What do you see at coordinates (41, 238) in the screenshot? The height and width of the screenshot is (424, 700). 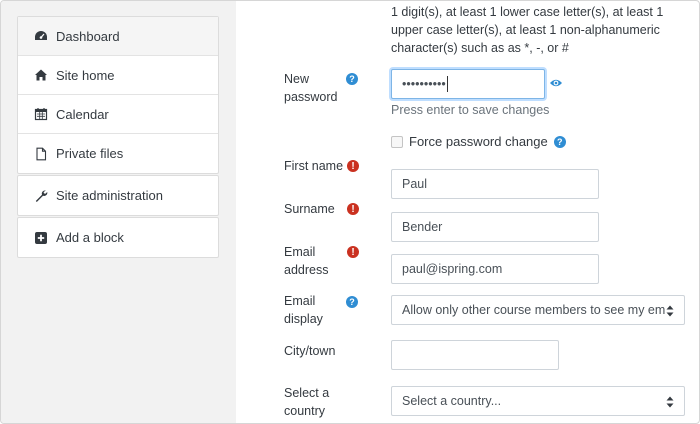 I see `plus-square-icon` at bounding box center [41, 238].